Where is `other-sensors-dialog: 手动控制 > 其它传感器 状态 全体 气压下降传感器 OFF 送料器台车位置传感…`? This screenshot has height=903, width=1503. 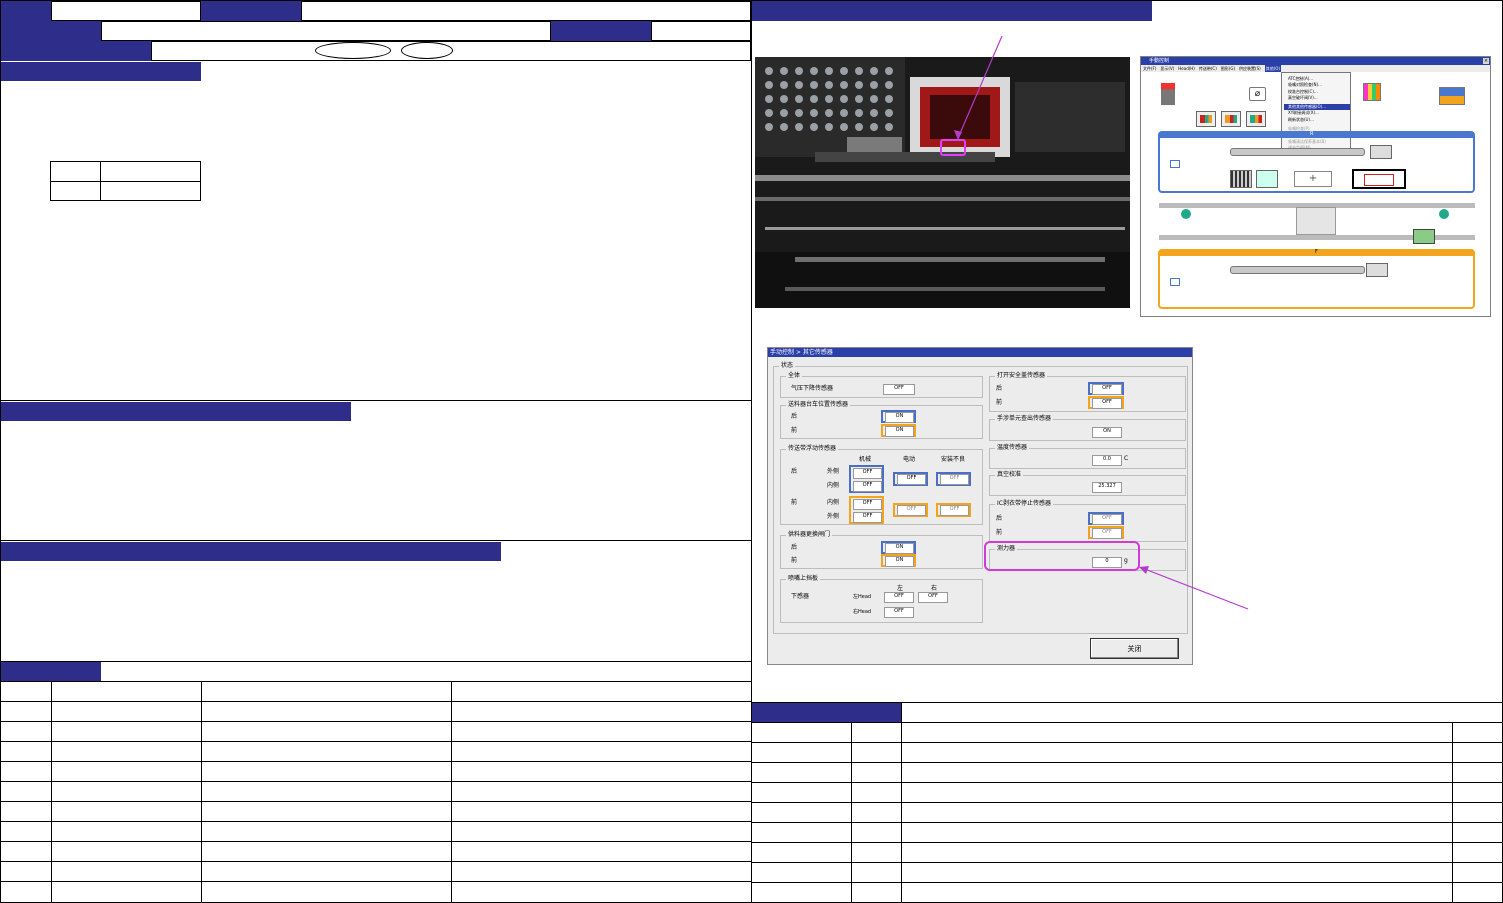 other-sensors-dialog: 手动控制 > 其它传感器 状态 全体 气压下降传感器 OFF 送料器台车位置传感… is located at coordinates (980, 506).